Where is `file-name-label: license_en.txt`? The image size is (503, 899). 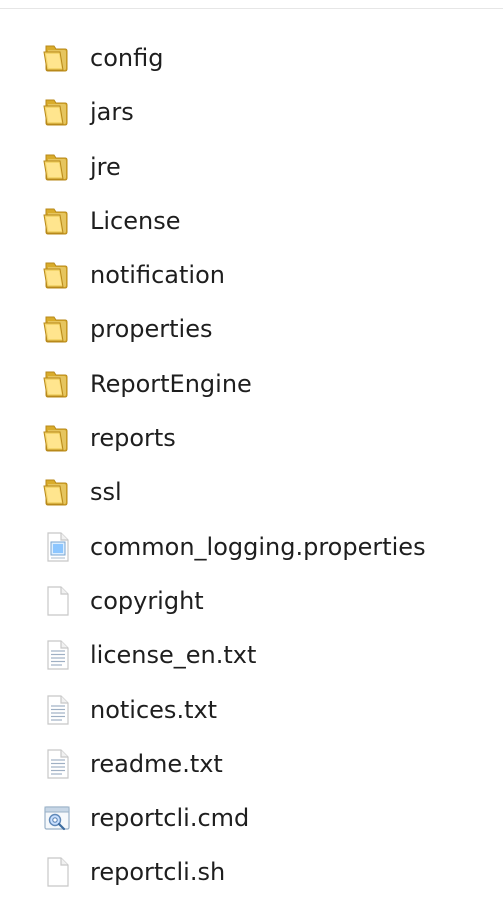
file-name-label: license_en.txt is located at coordinates (173, 655).